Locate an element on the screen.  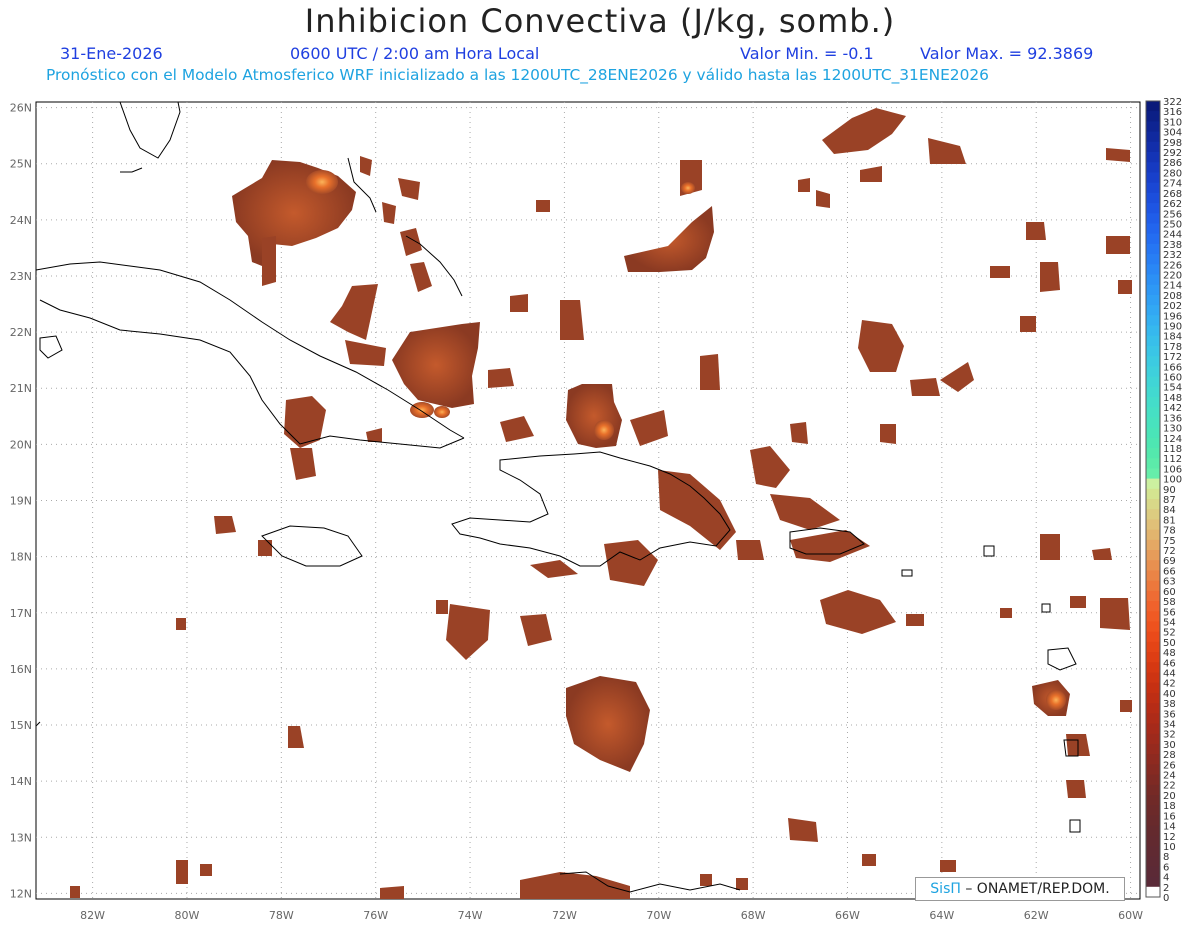
y-tick-label: 23N is located at coordinates (21, 276).